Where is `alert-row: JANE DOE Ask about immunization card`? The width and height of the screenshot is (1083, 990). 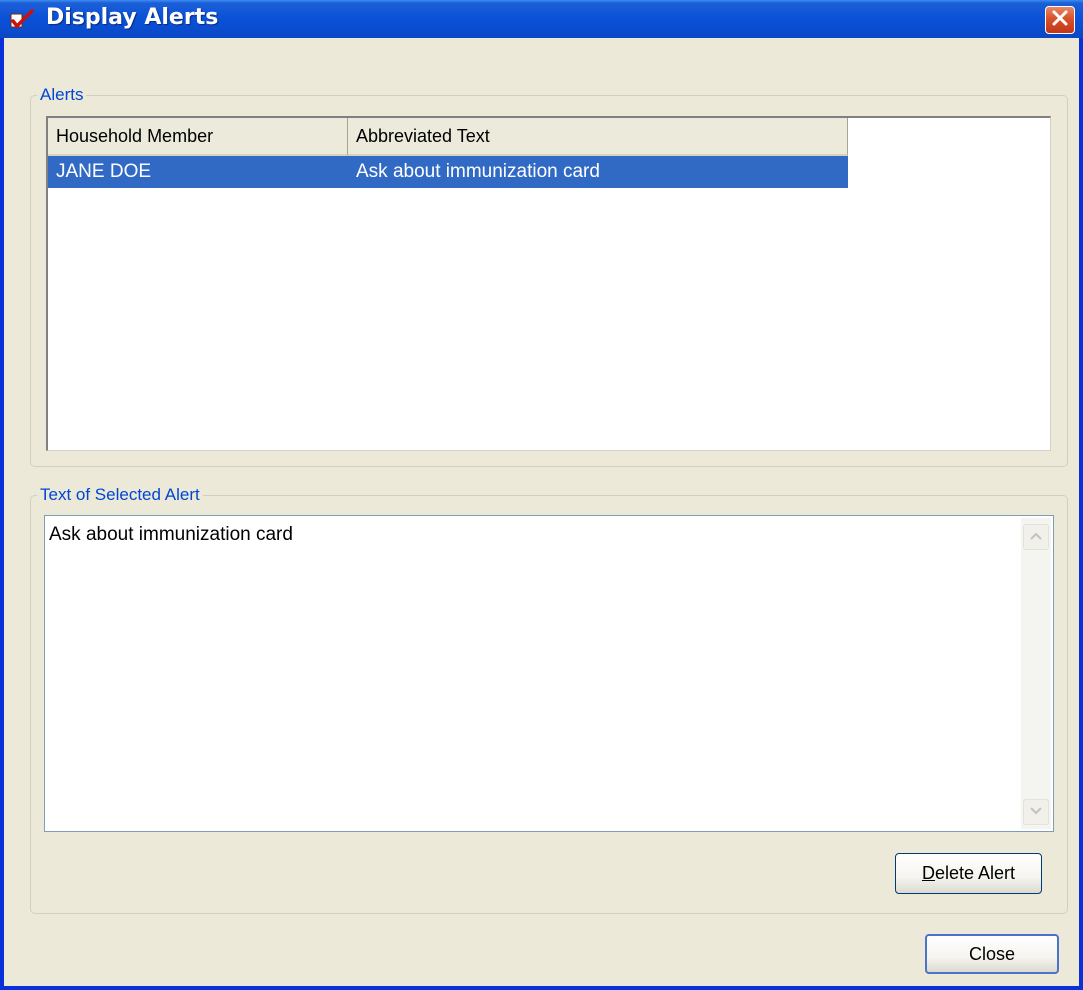
alert-row: JANE DOE Ask about immunization card is located at coordinates (448, 172).